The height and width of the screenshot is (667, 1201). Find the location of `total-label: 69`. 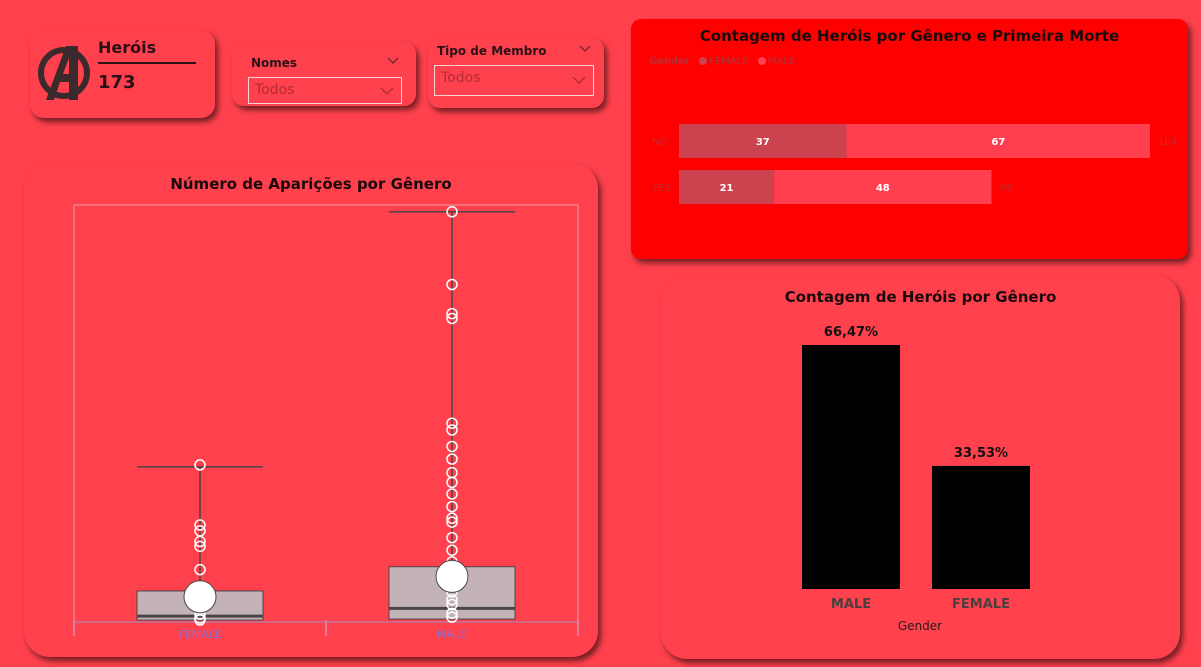

total-label: 69 is located at coordinates (1005, 188).